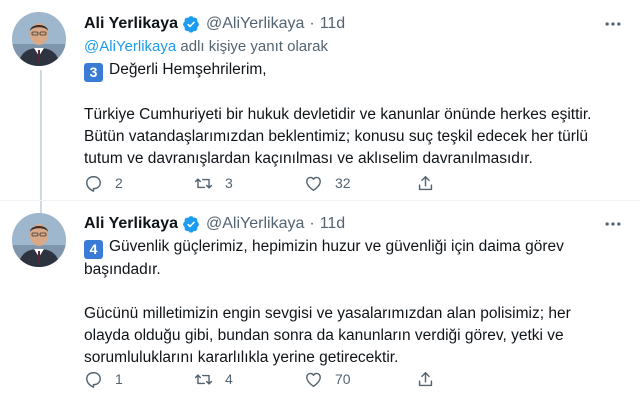  What do you see at coordinates (213, 379) in the screenshot?
I see `retweet-button: 4` at bounding box center [213, 379].